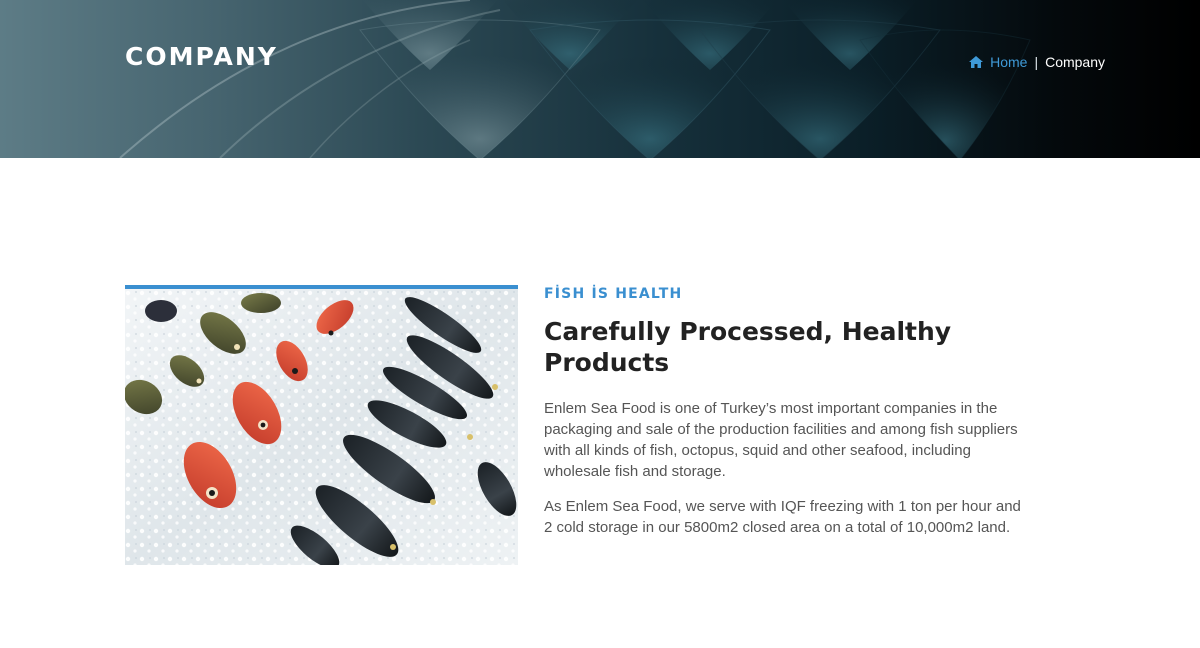 The image size is (1200, 648). I want to click on page-title: COMPANY, so click(201, 56).